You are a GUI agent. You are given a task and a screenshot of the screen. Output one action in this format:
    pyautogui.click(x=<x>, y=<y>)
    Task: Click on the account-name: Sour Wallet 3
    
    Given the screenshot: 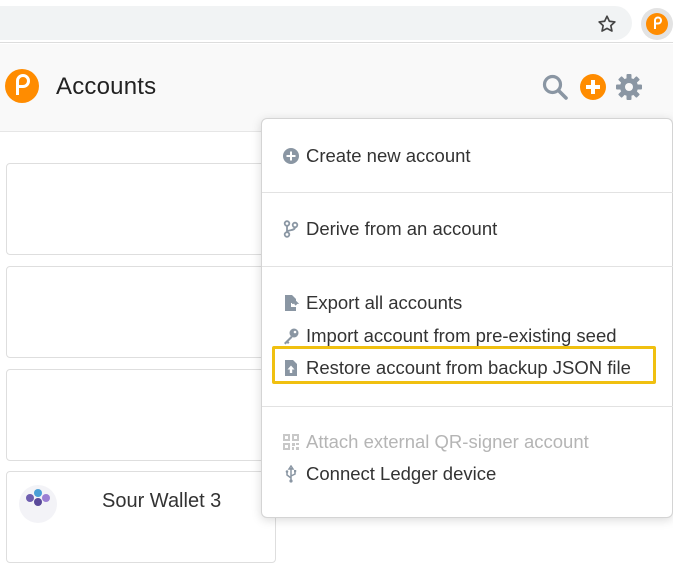 What is the action you would take?
    pyautogui.click(x=162, y=501)
    